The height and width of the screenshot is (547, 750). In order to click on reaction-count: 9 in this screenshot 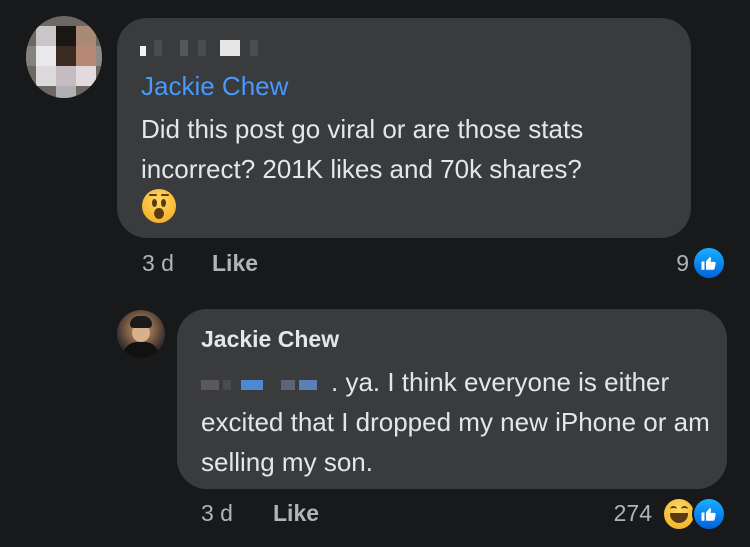, I will do `click(677, 263)`.